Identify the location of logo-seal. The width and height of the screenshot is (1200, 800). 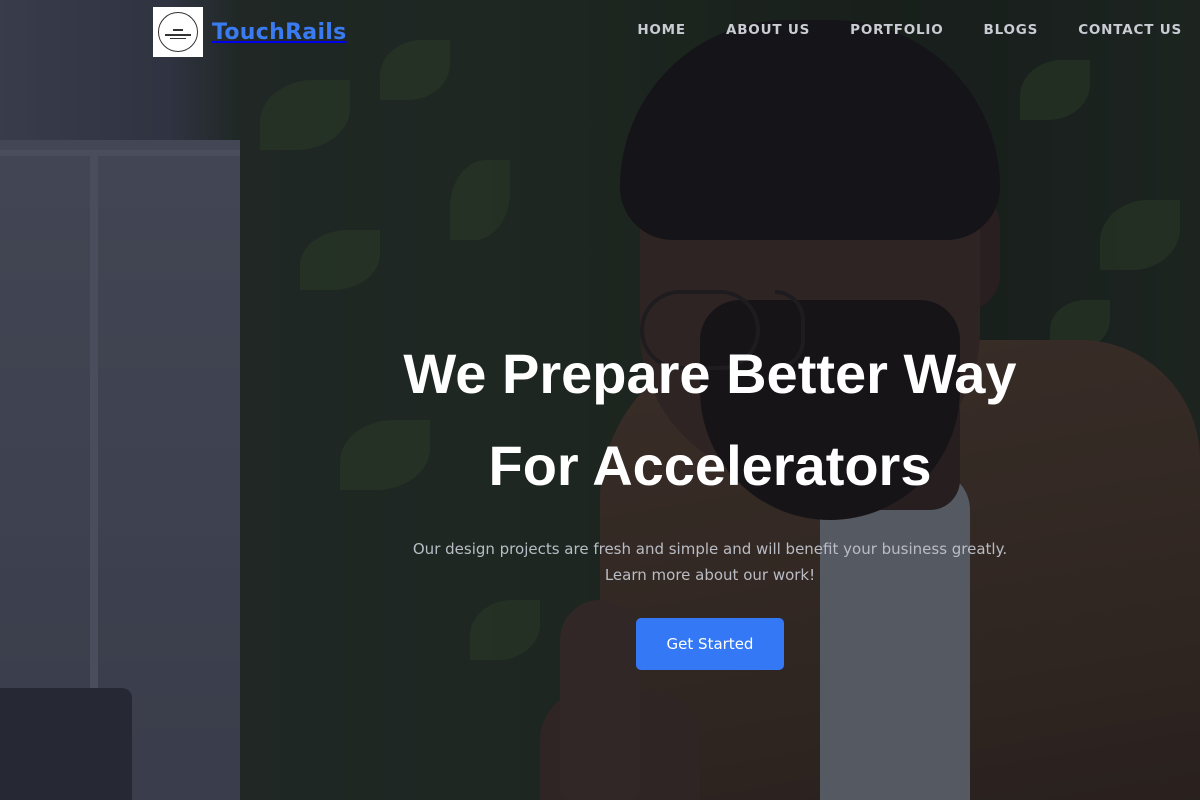
(178, 32).